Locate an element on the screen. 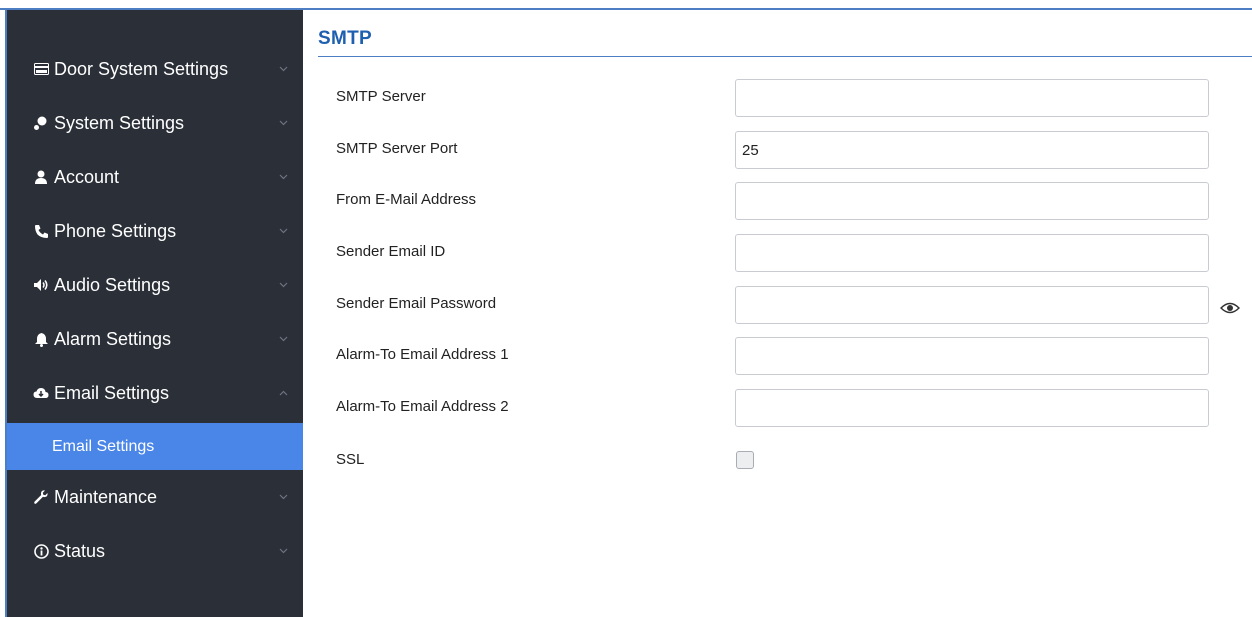  card-icon is located at coordinates (41, 69).